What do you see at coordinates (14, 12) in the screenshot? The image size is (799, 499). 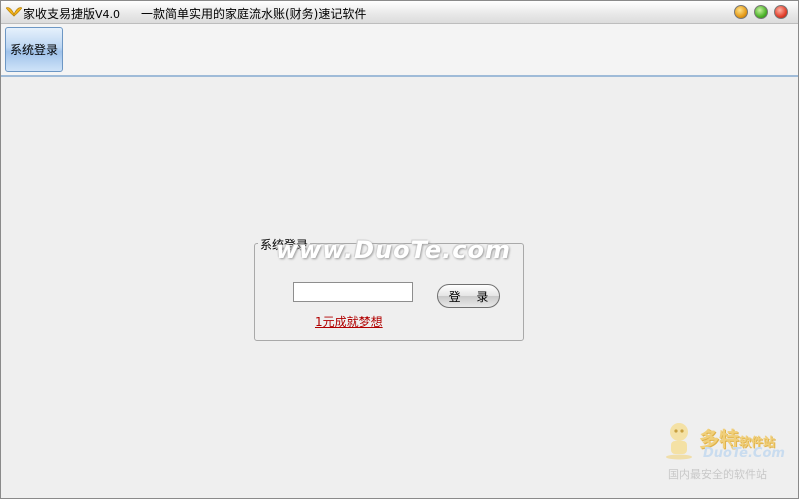 I see `wings-icon` at bounding box center [14, 12].